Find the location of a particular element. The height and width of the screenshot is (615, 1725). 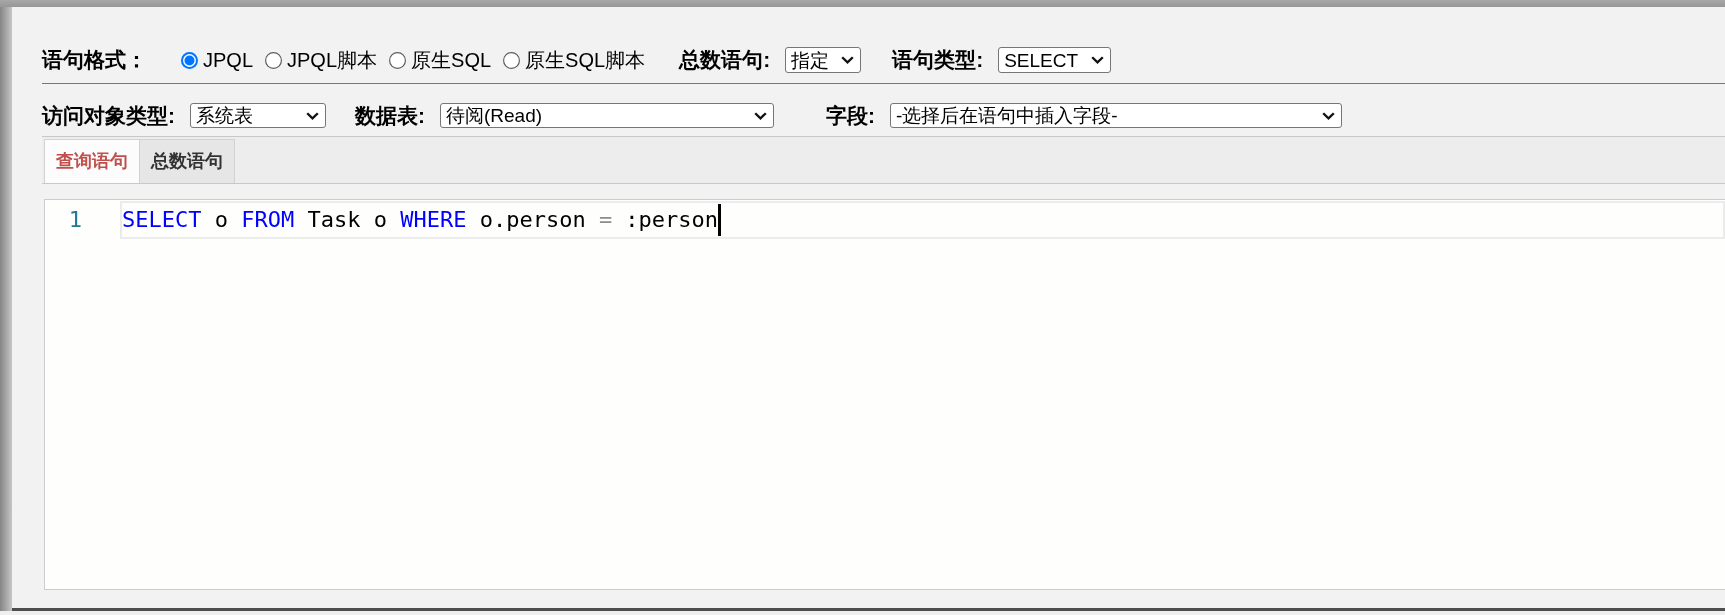

dropdown: 待阅(Read) is located at coordinates (607, 115).